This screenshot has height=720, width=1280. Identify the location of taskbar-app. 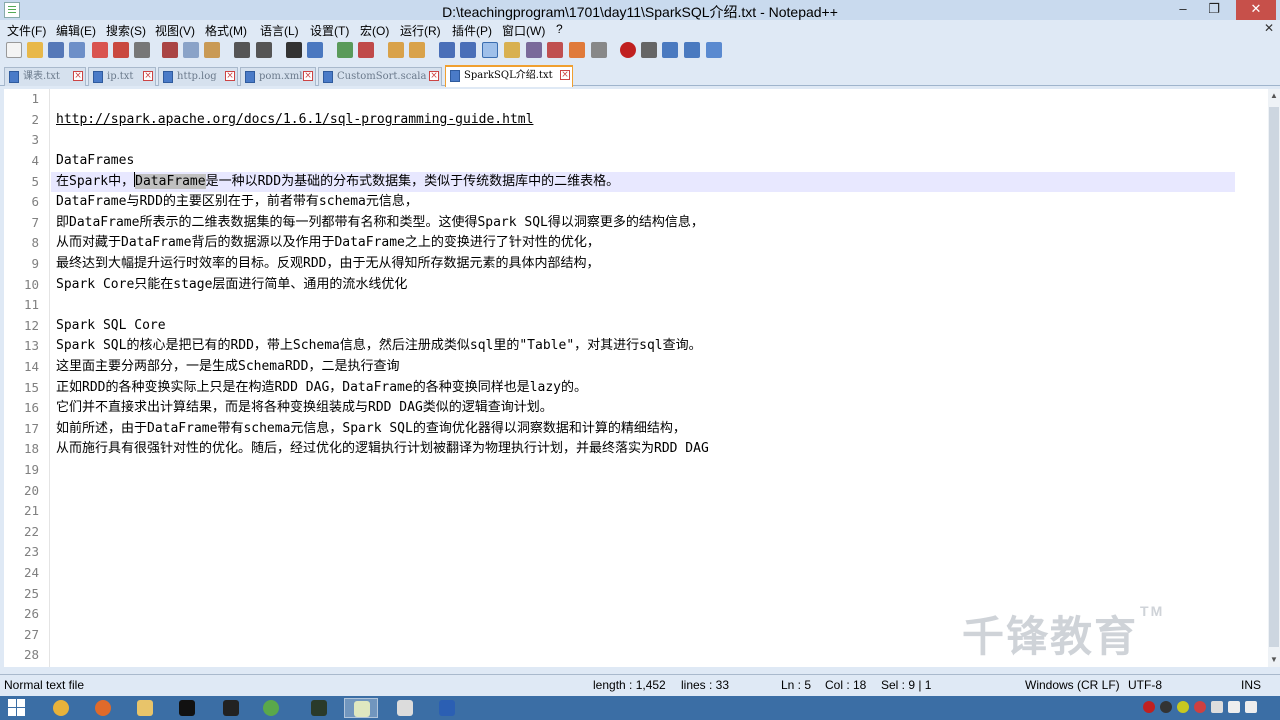
(271, 708).